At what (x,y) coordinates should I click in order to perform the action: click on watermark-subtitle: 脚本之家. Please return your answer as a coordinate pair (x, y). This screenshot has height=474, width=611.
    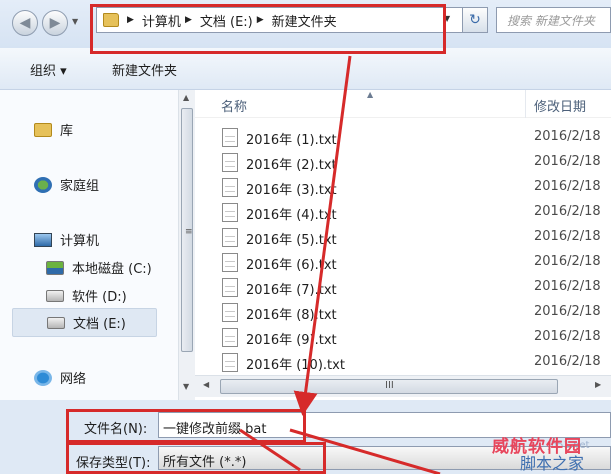
    Looking at the image, I should click on (552, 463).